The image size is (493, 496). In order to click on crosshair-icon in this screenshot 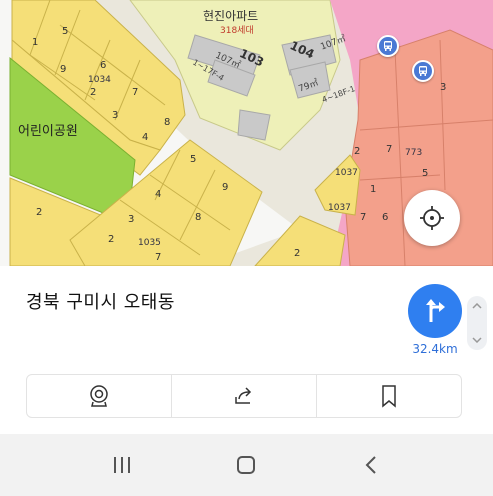, I will do `click(432, 218)`.